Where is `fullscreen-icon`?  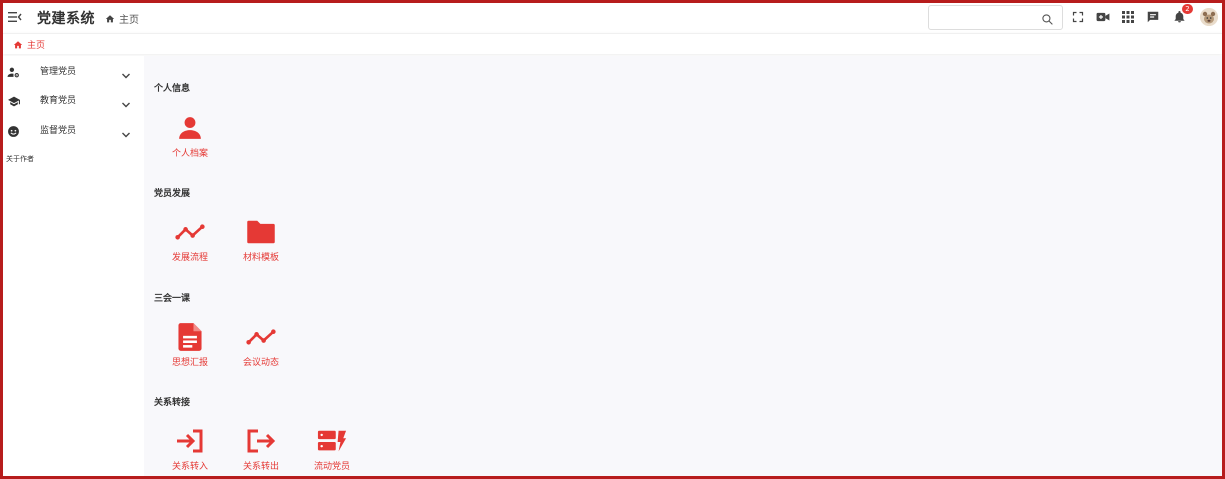
fullscreen-icon is located at coordinates (1078, 17).